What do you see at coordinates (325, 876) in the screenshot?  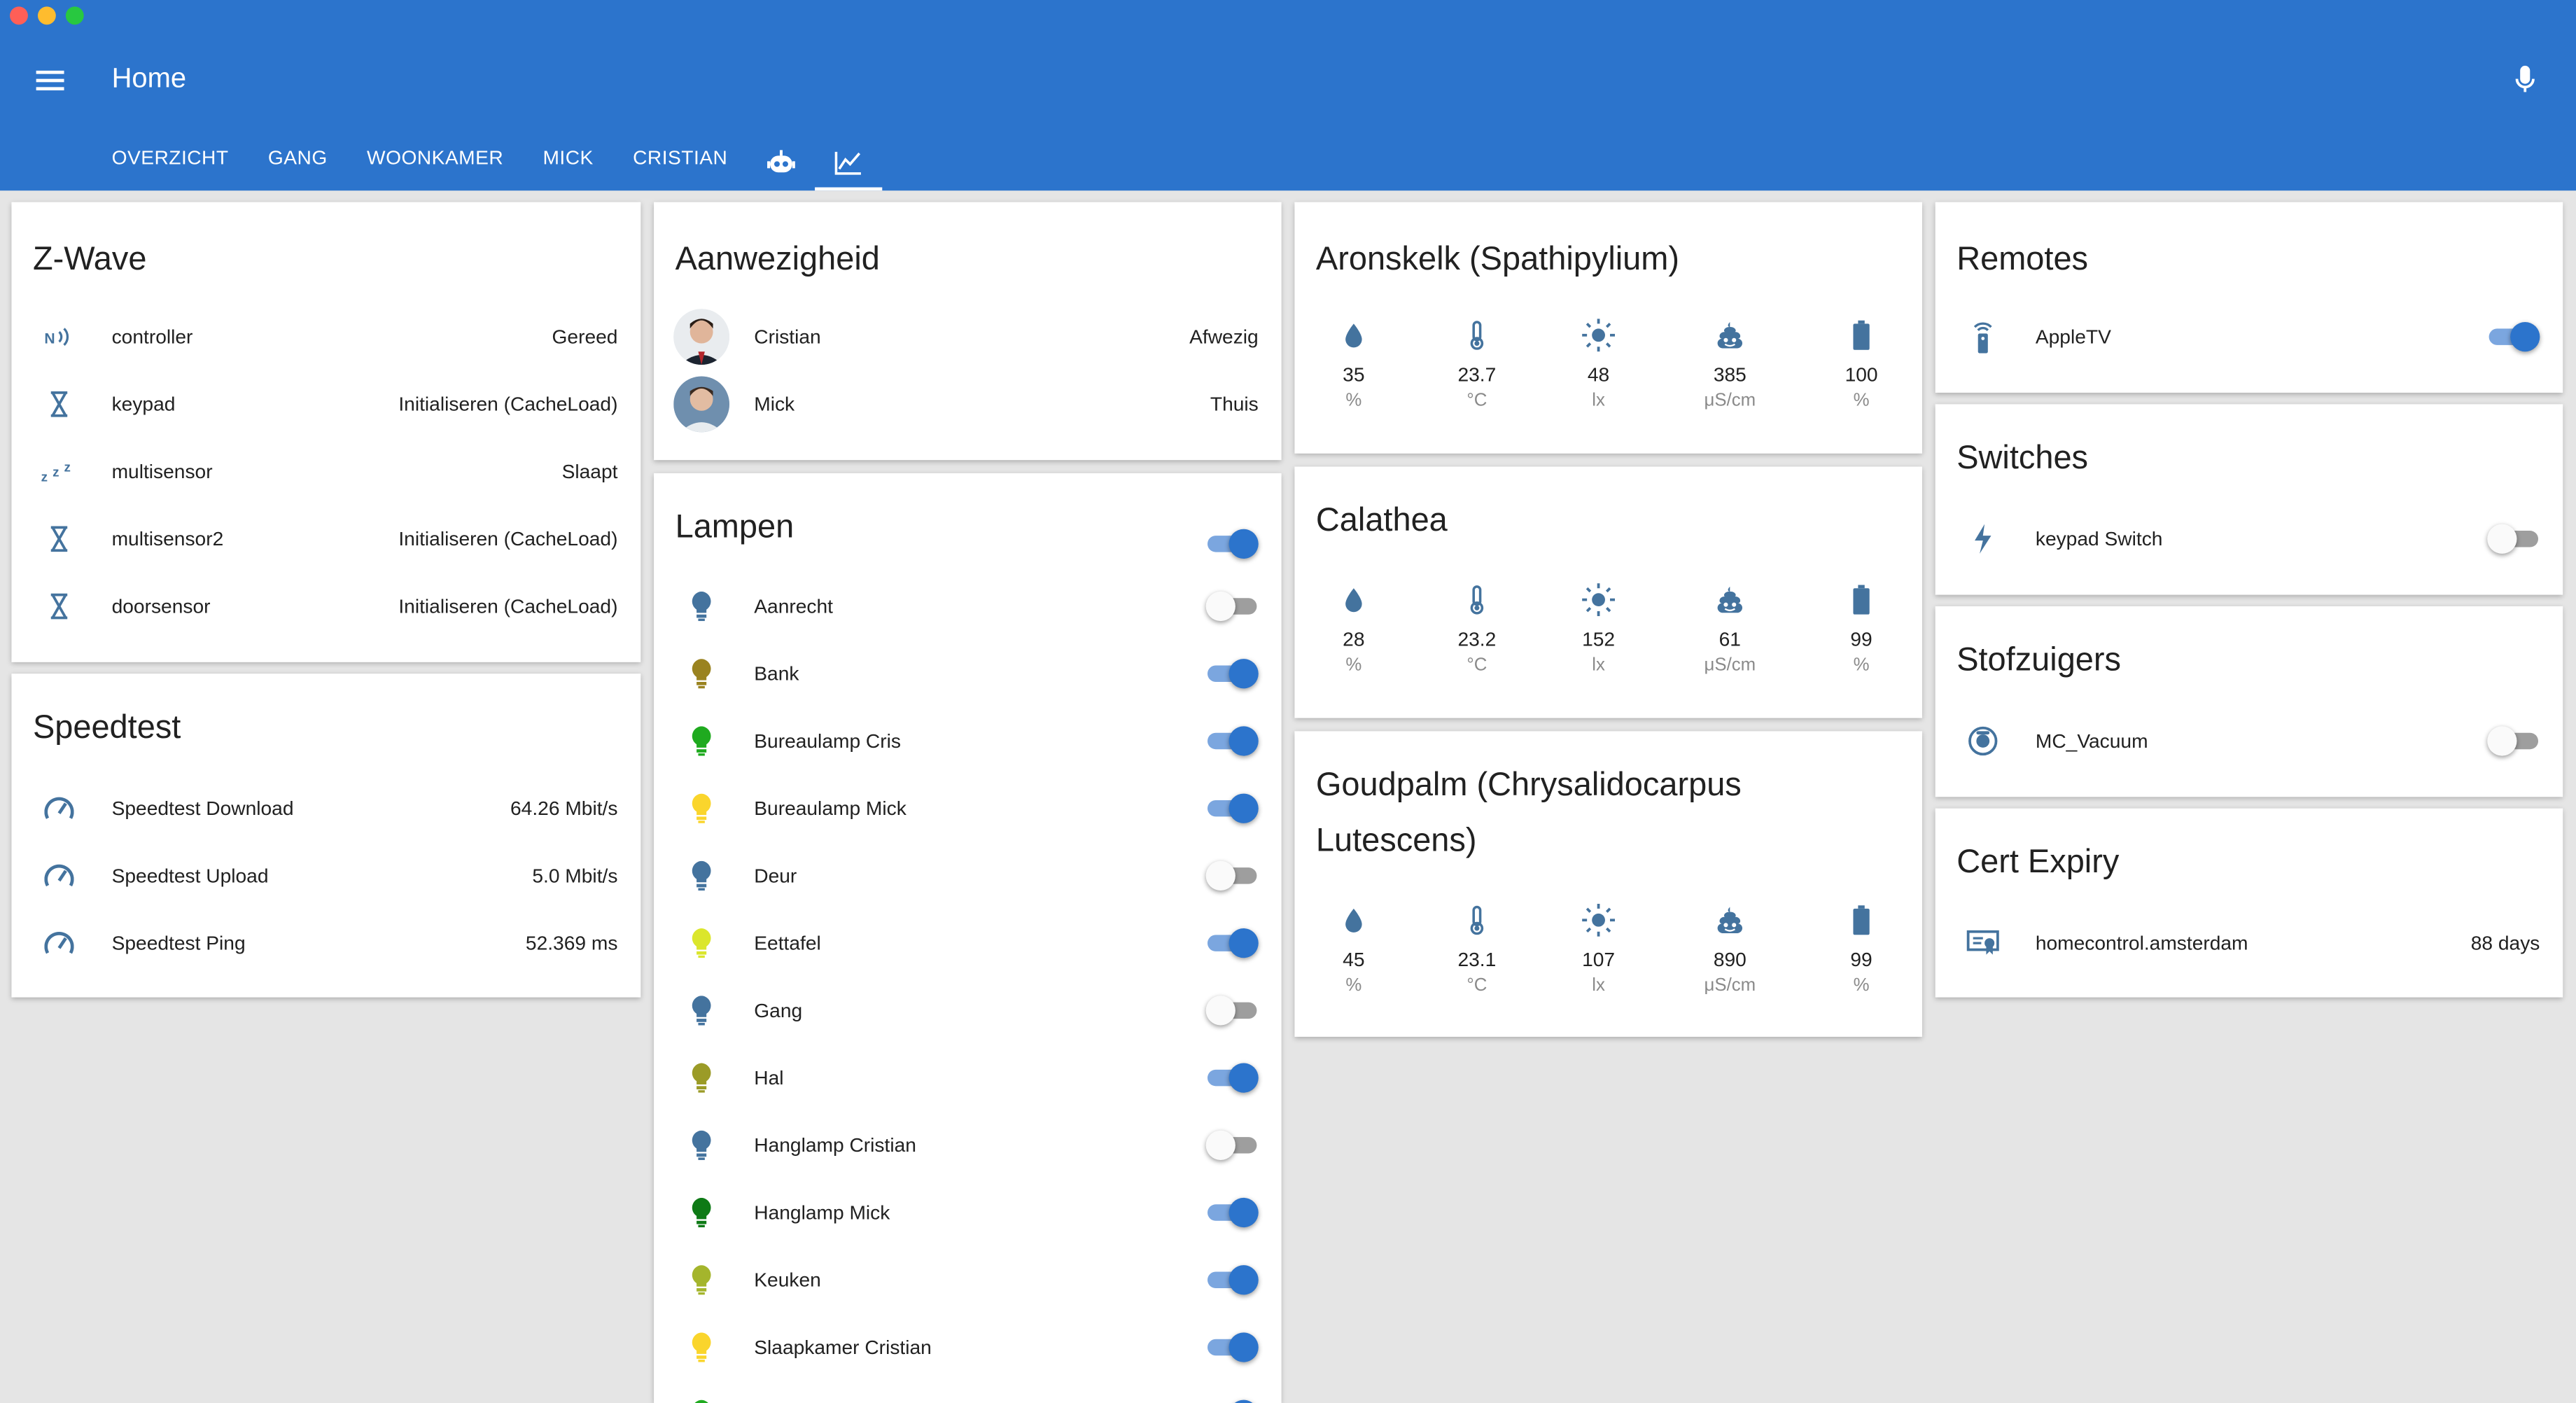 I see `speedtest-row: Speedtest Upload 5.0 Mbit/s` at bounding box center [325, 876].